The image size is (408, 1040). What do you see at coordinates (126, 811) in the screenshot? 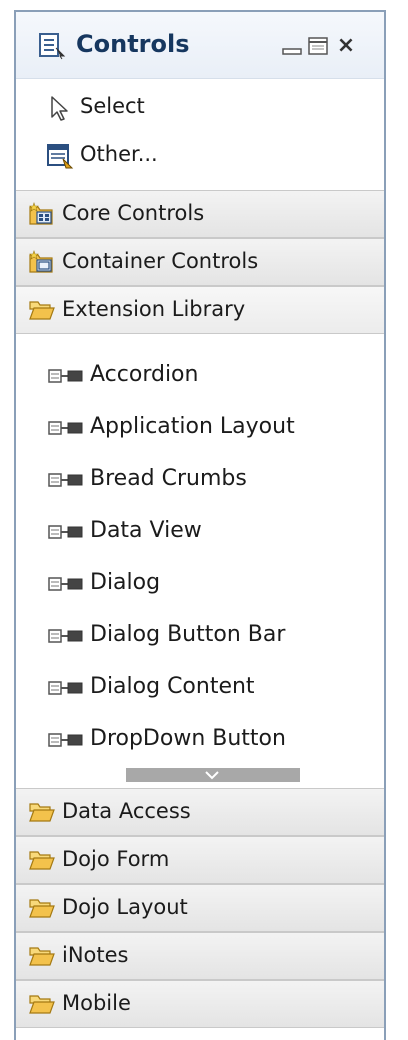
I see `drawer-label: Data Access` at bounding box center [126, 811].